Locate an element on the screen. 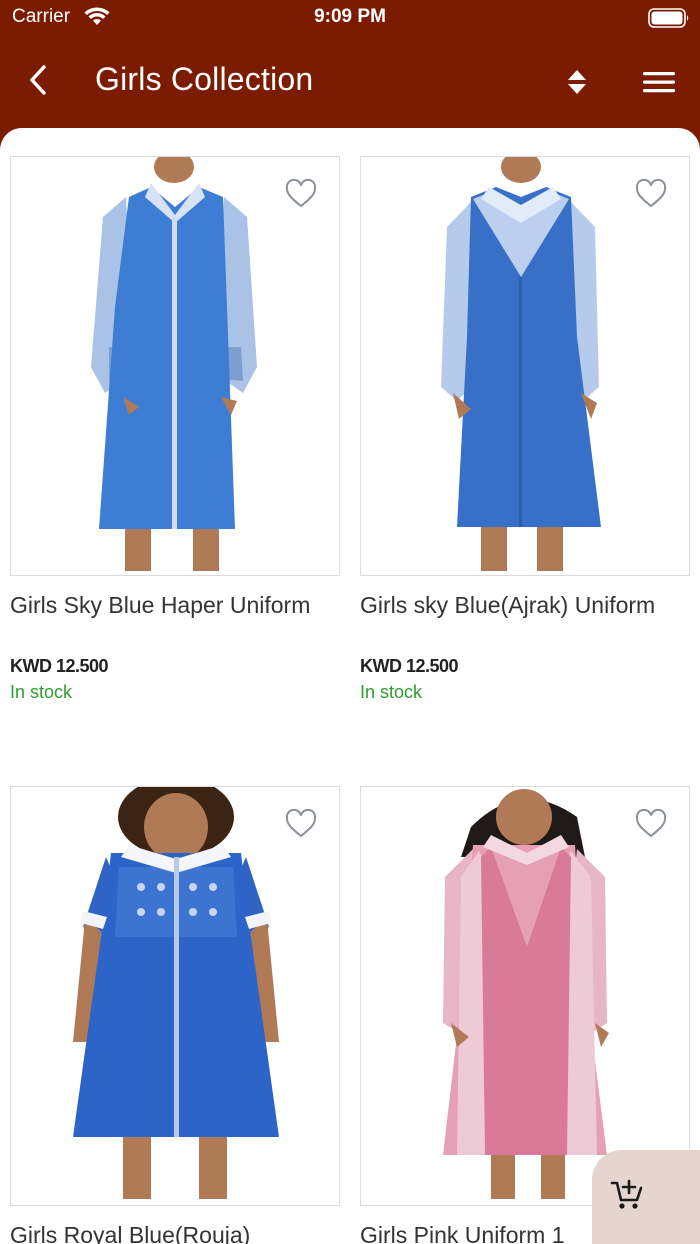 The image size is (700, 1244). sort-icon is located at coordinates (577, 82).